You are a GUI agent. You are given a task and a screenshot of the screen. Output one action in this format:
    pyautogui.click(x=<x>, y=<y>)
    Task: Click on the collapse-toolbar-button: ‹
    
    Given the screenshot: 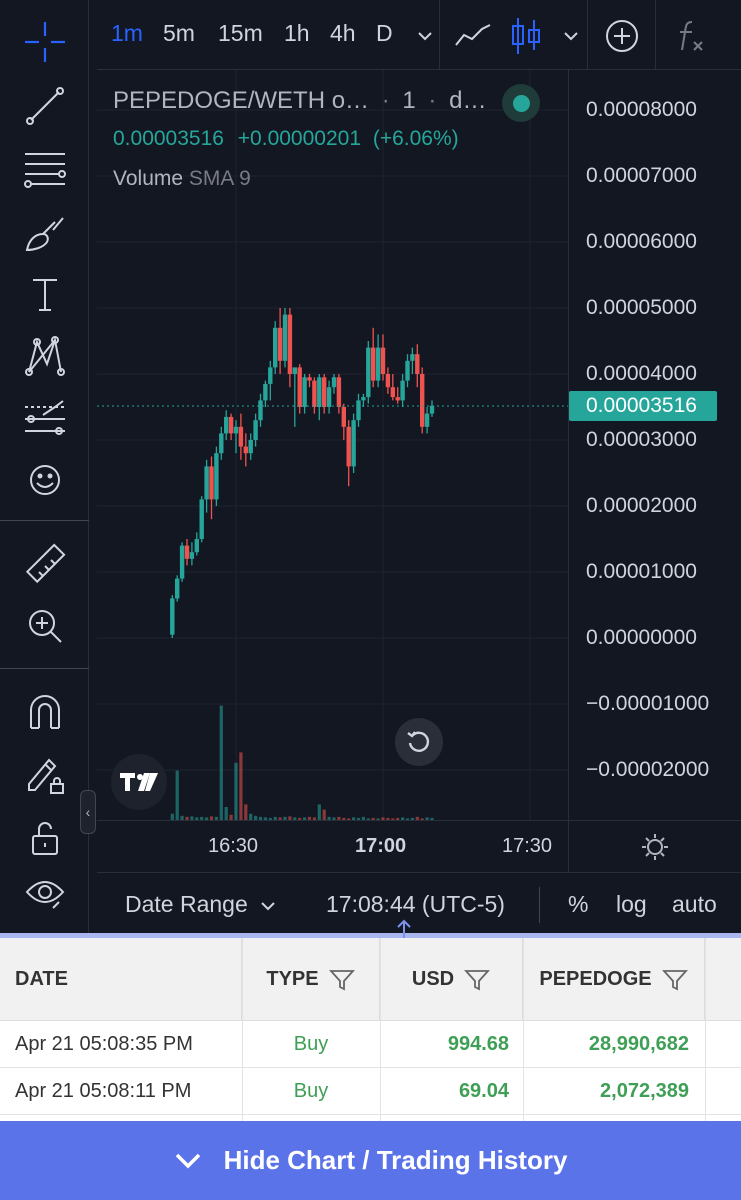 What is the action you would take?
    pyautogui.click(x=88, y=812)
    